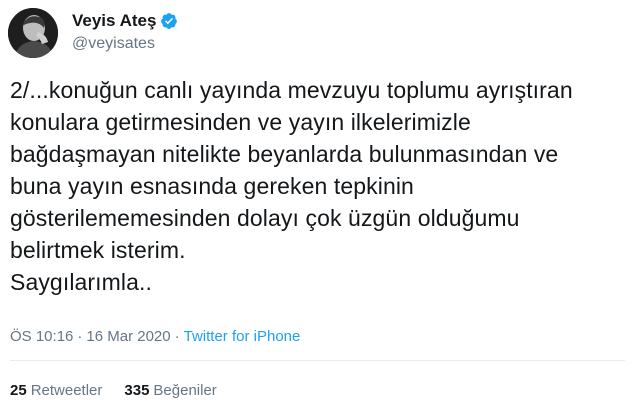 This screenshot has width=635, height=415. Describe the element at coordinates (242, 336) in the screenshot. I see `tweet-source-link: Twitter for iPhone` at that location.